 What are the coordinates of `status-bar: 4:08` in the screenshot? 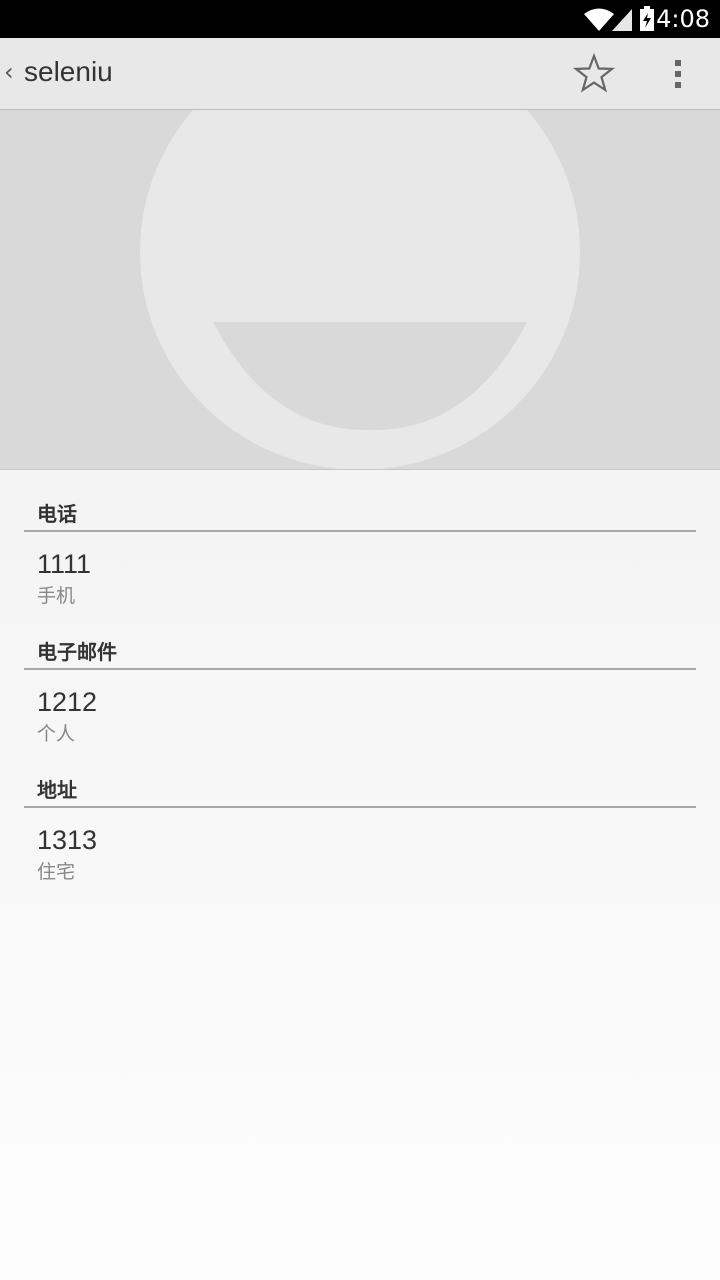 It's located at (360, 19).